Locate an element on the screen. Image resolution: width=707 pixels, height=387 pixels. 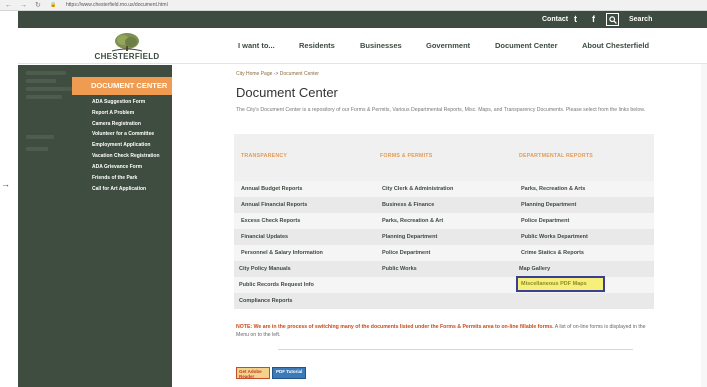
link-police-department: Police Department is located at coordinates (406, 253).